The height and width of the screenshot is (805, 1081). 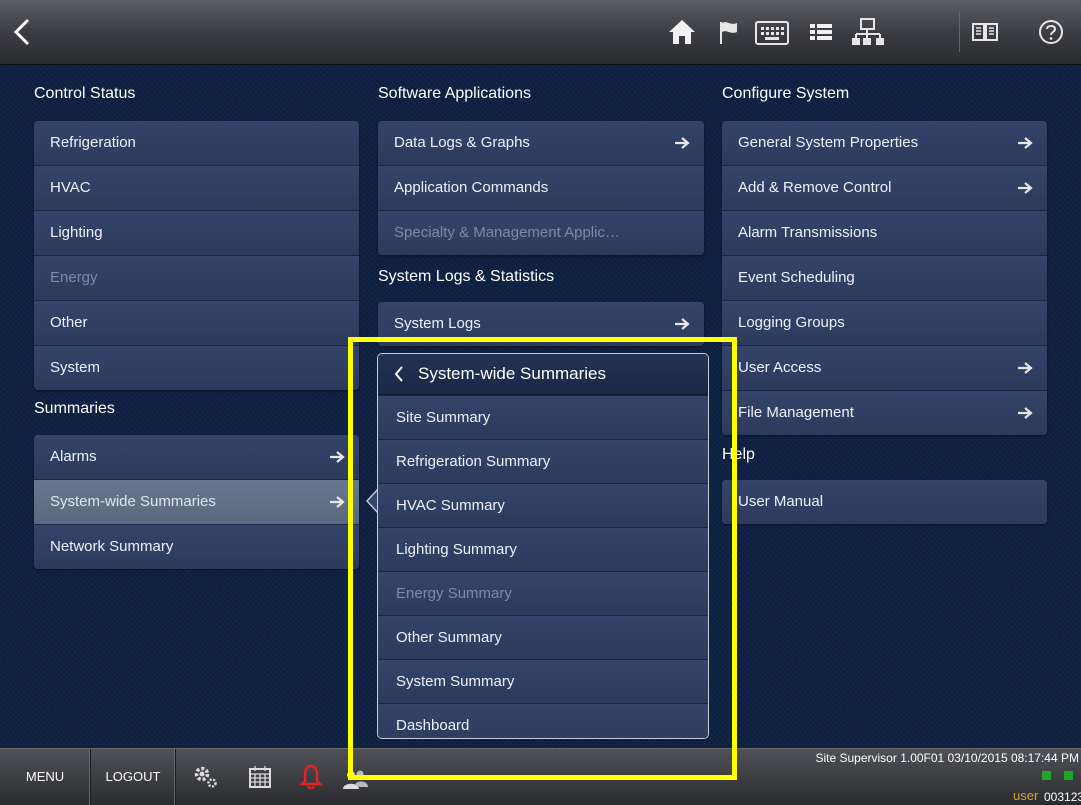 I want to click on software-item-data-logs: Data Logs & Graphs, so click(x=541, y=143).